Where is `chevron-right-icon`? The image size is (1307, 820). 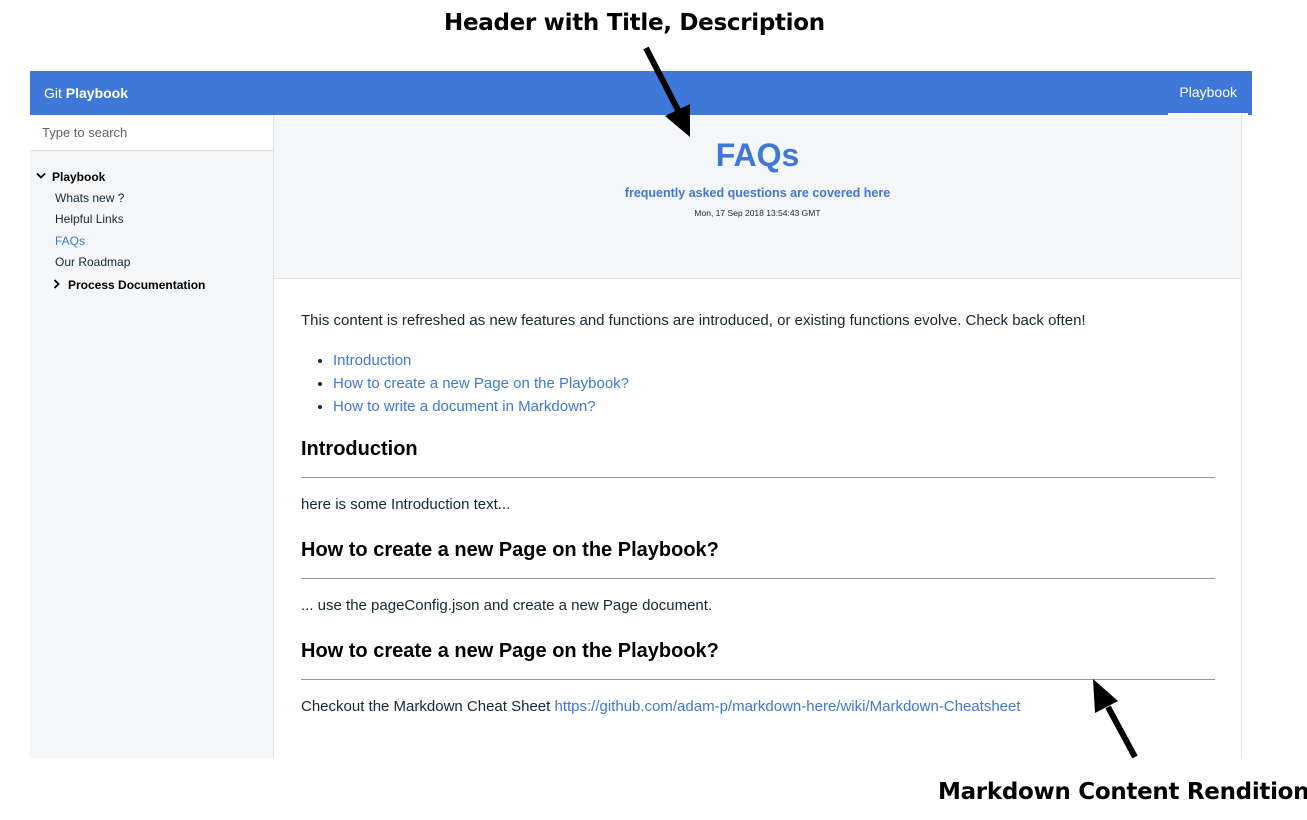 chevron-right-icon is located at coordinates (57, 285).